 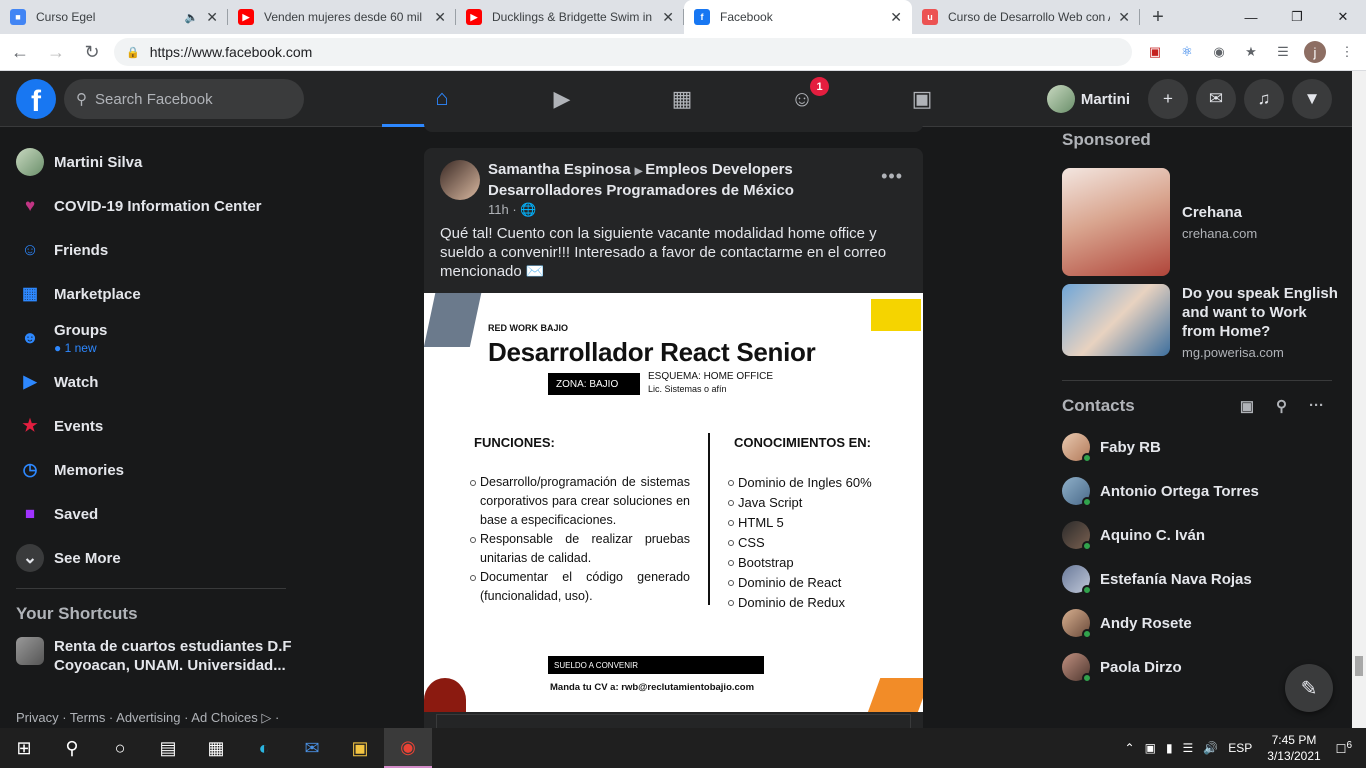 What do you see at coordinates (798, 17) in the screenshot?
I see `browser-tab: f Facebook ✕` at bounding box center [798, 17].